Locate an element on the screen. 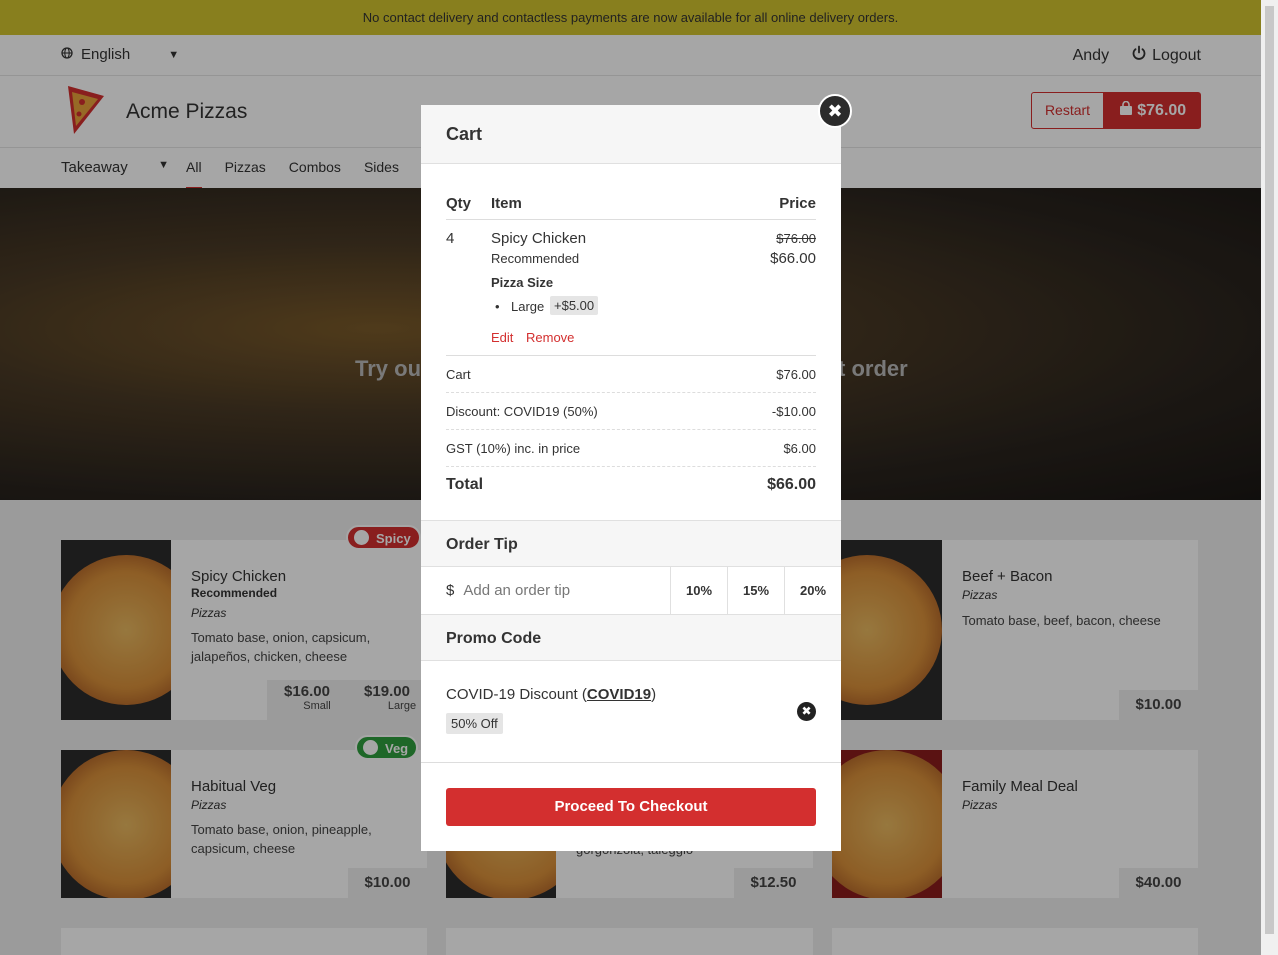 This screenshot has width=1278, height=955. cart-title: Cart is located at coordinates (464, 134).